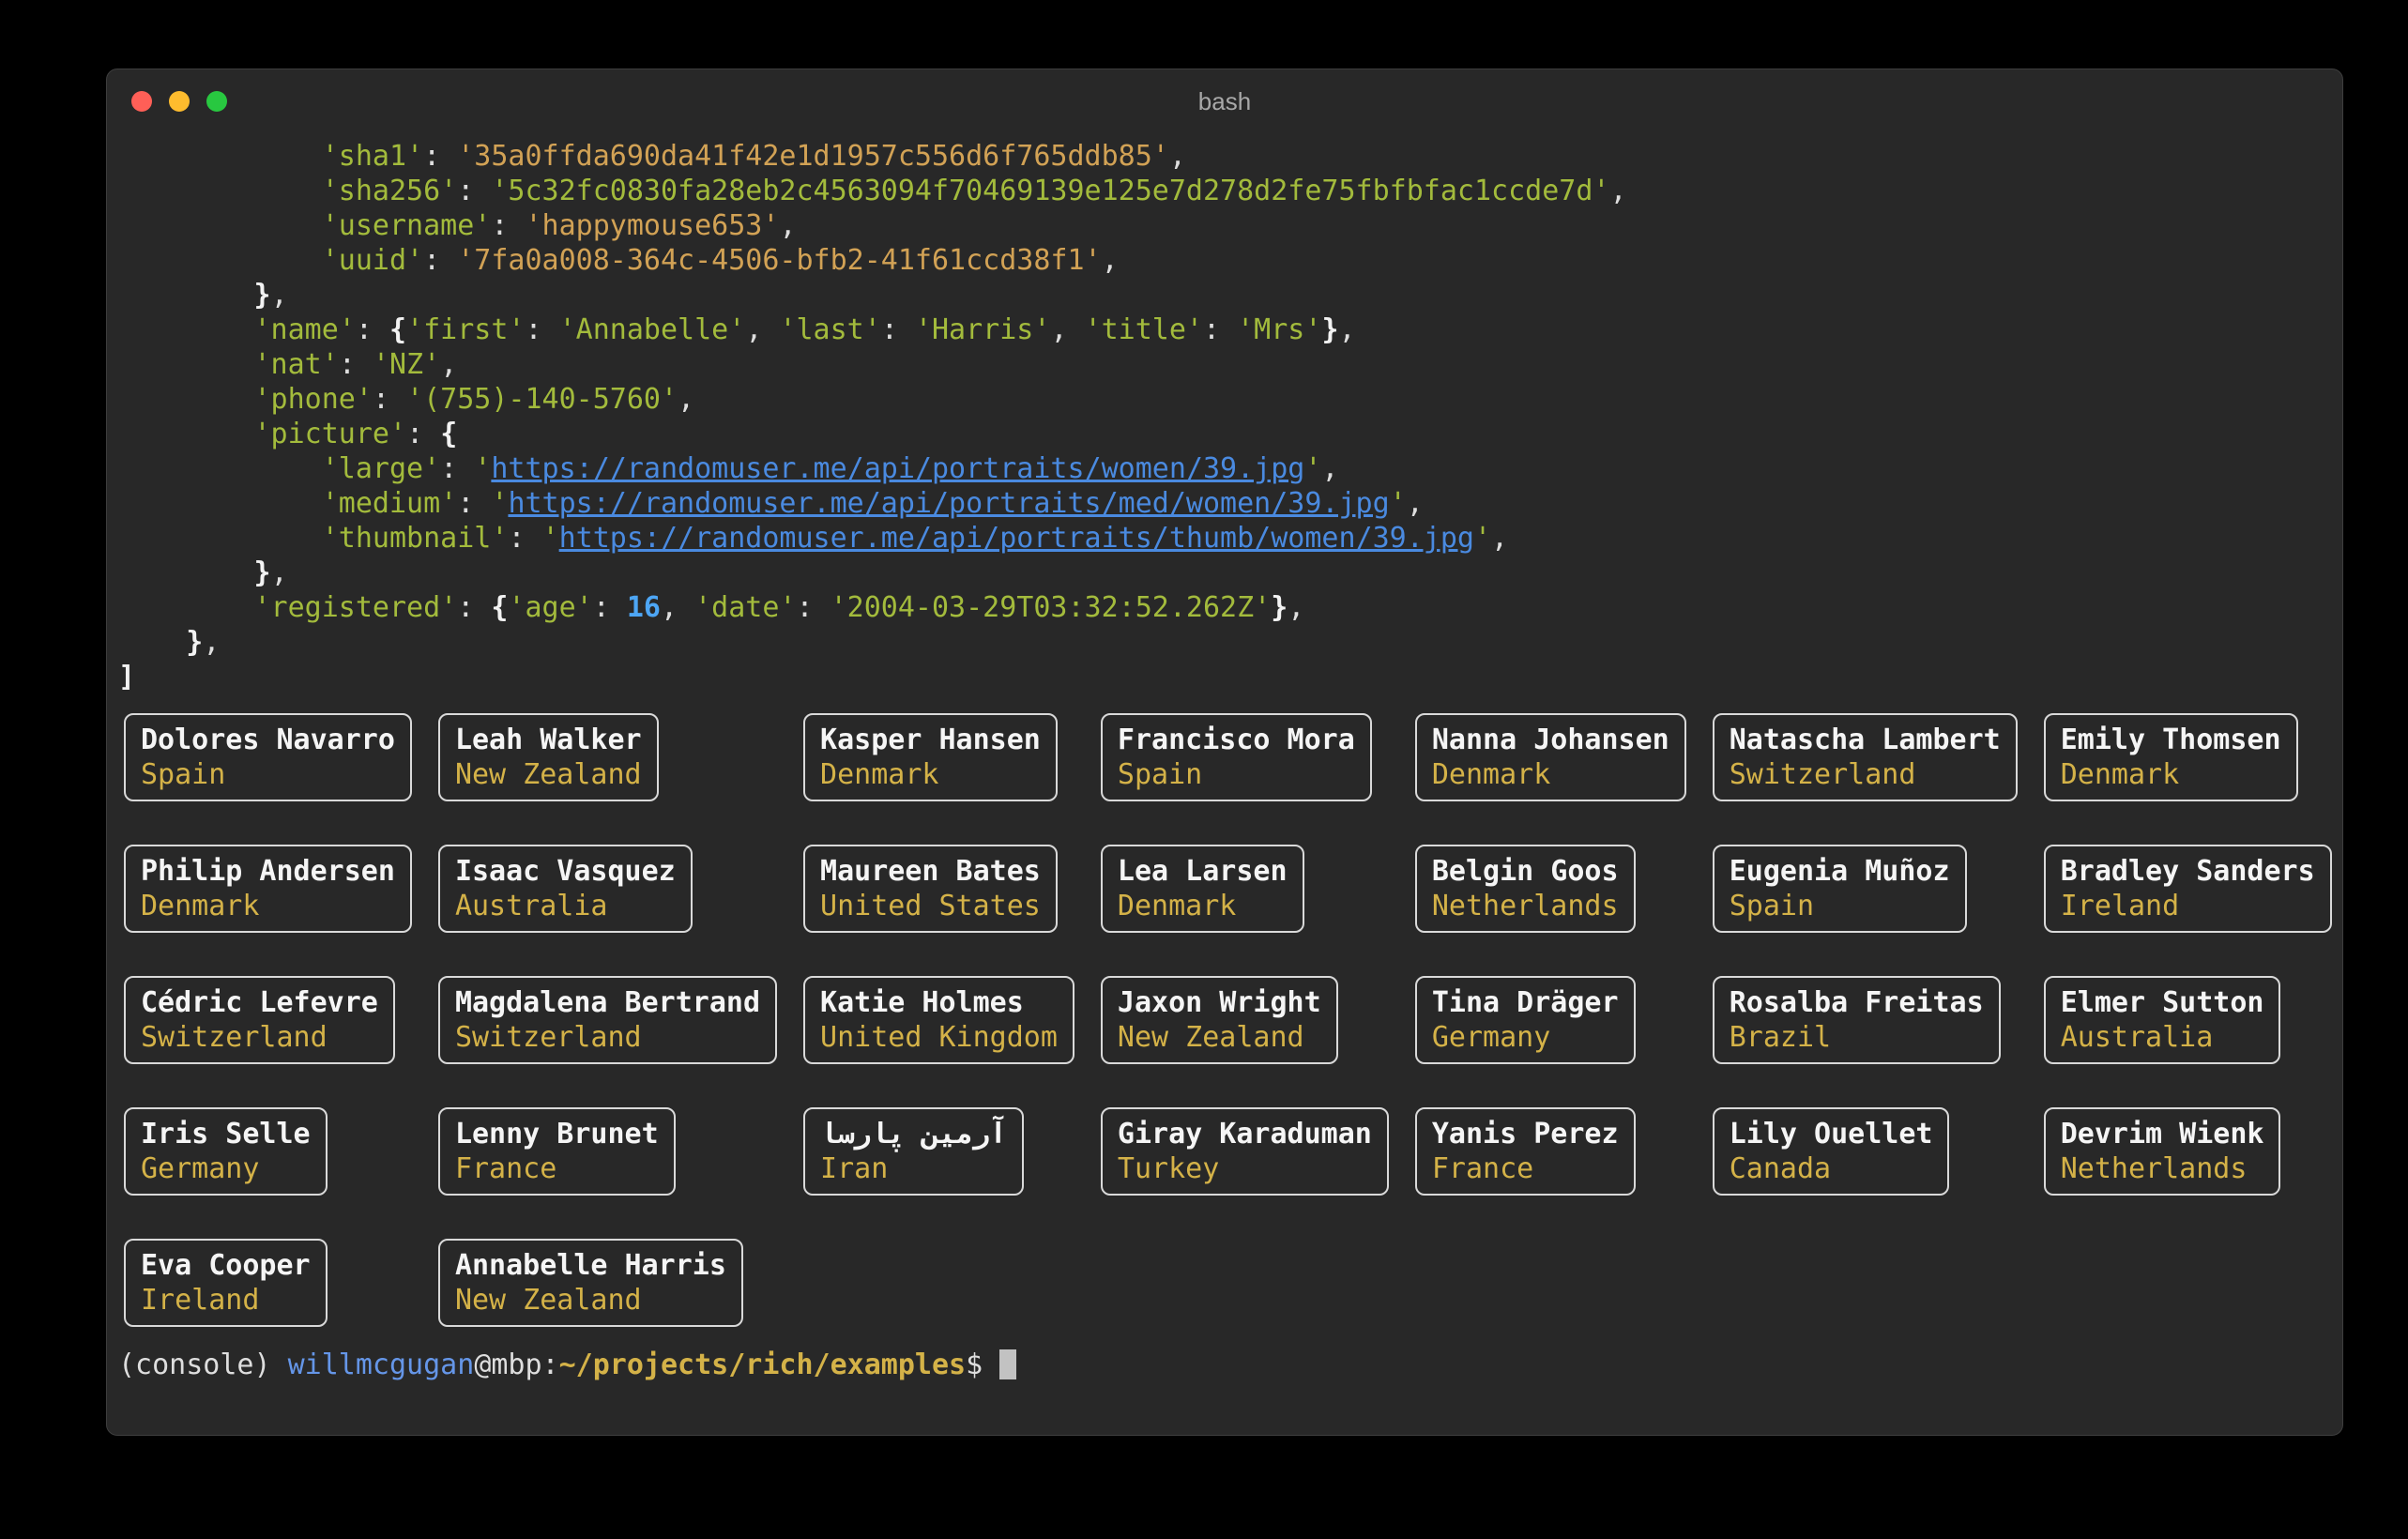 The width and height of the screenshot is (2408, 1539). I want to click on minimize-button, so click(179, 101).